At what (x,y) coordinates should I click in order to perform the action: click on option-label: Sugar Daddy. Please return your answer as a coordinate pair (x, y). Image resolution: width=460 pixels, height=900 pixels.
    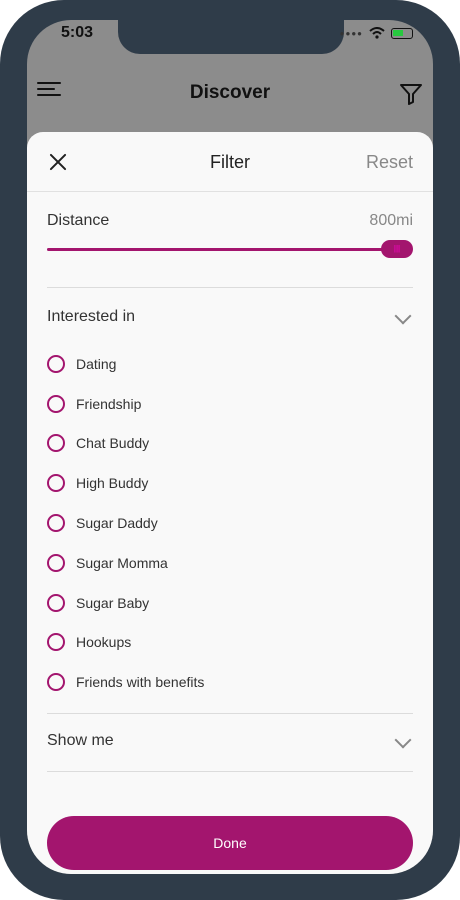
    Looking at the image, I should click on (117, 523).